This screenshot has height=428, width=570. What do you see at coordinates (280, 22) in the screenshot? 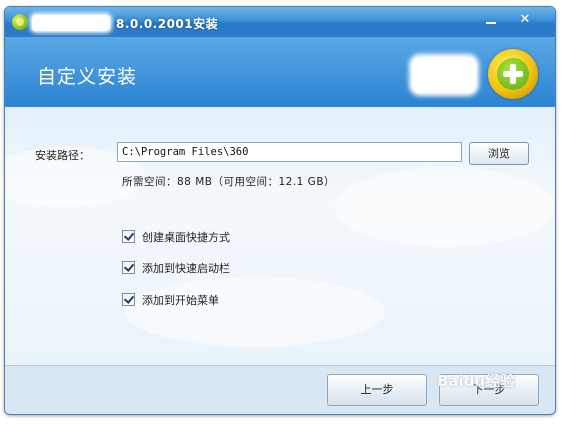
I see `title-bar: 8.0.0.2001安装 ✕` at bounding box center [280, 22].